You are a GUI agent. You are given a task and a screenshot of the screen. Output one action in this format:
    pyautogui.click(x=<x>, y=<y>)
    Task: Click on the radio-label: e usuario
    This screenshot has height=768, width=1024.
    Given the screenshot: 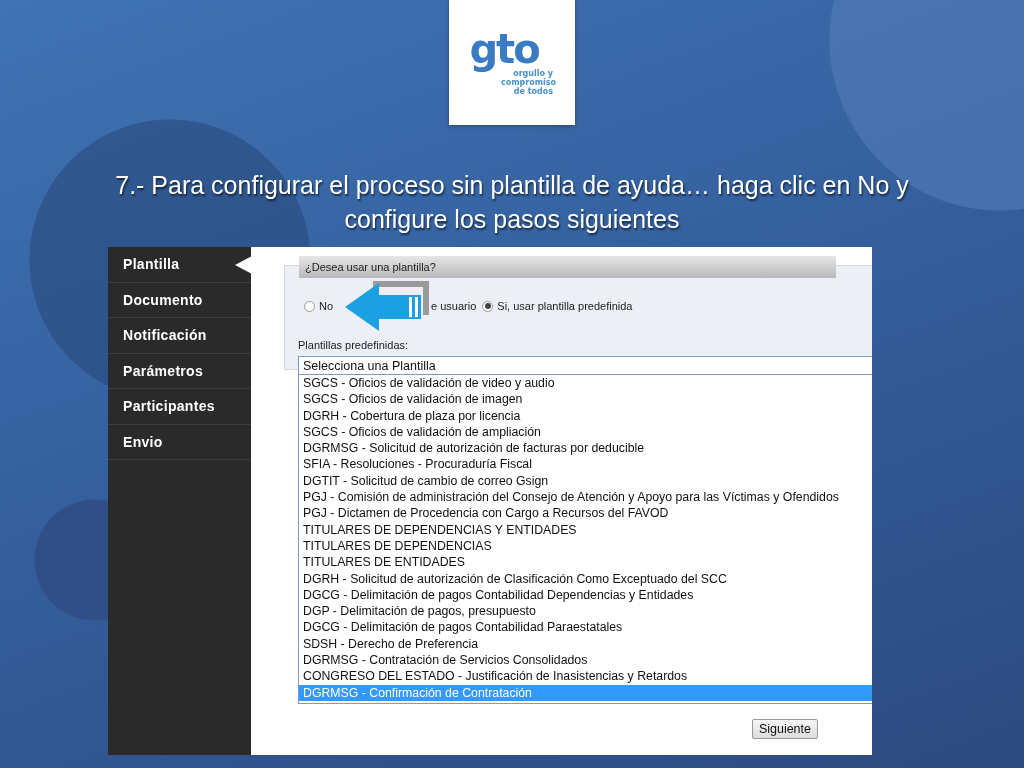 What is the action you would take?
    pyautogui.click(x=454, y=306)
    